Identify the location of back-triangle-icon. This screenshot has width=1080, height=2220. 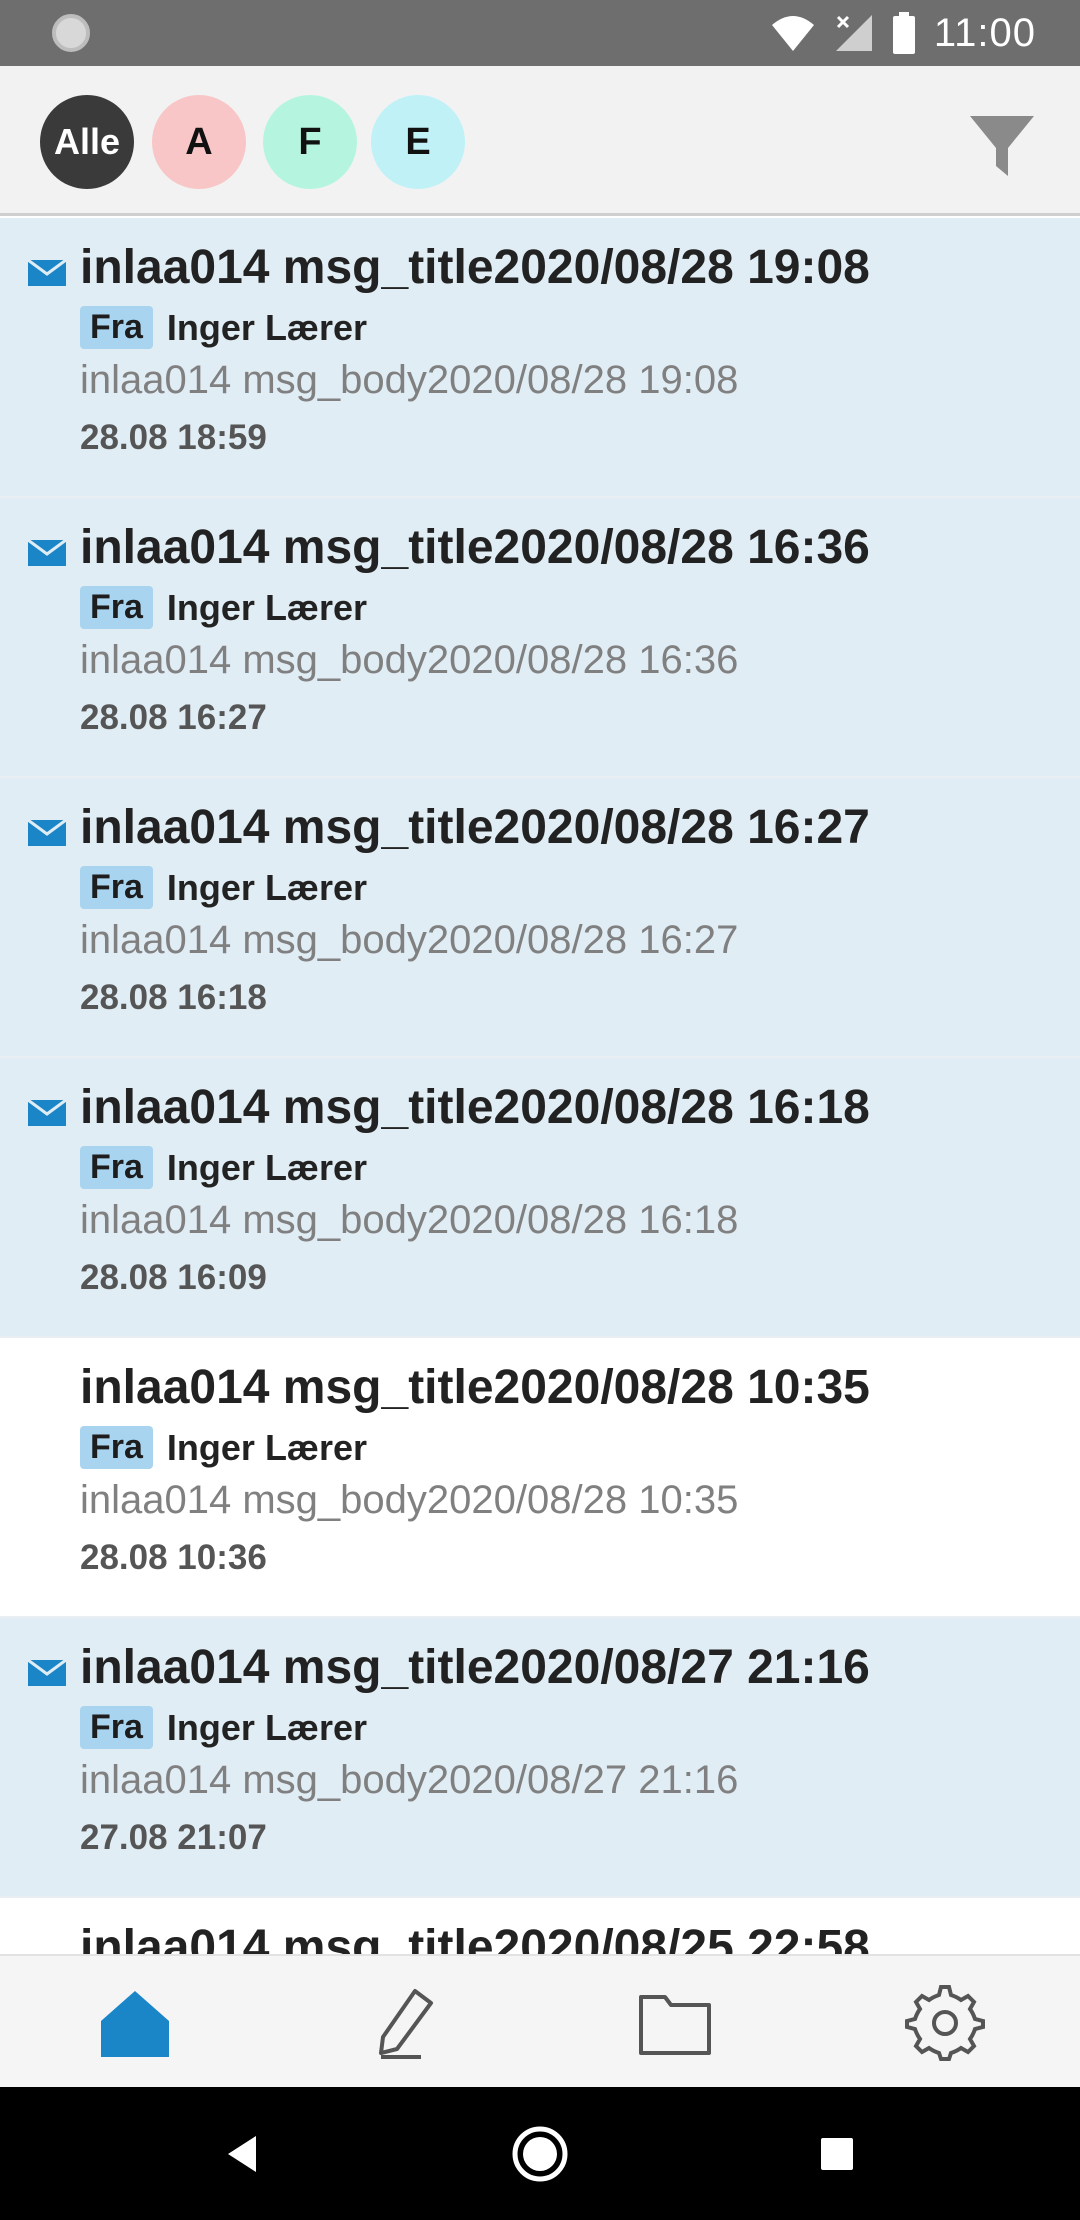
(242, 2153).